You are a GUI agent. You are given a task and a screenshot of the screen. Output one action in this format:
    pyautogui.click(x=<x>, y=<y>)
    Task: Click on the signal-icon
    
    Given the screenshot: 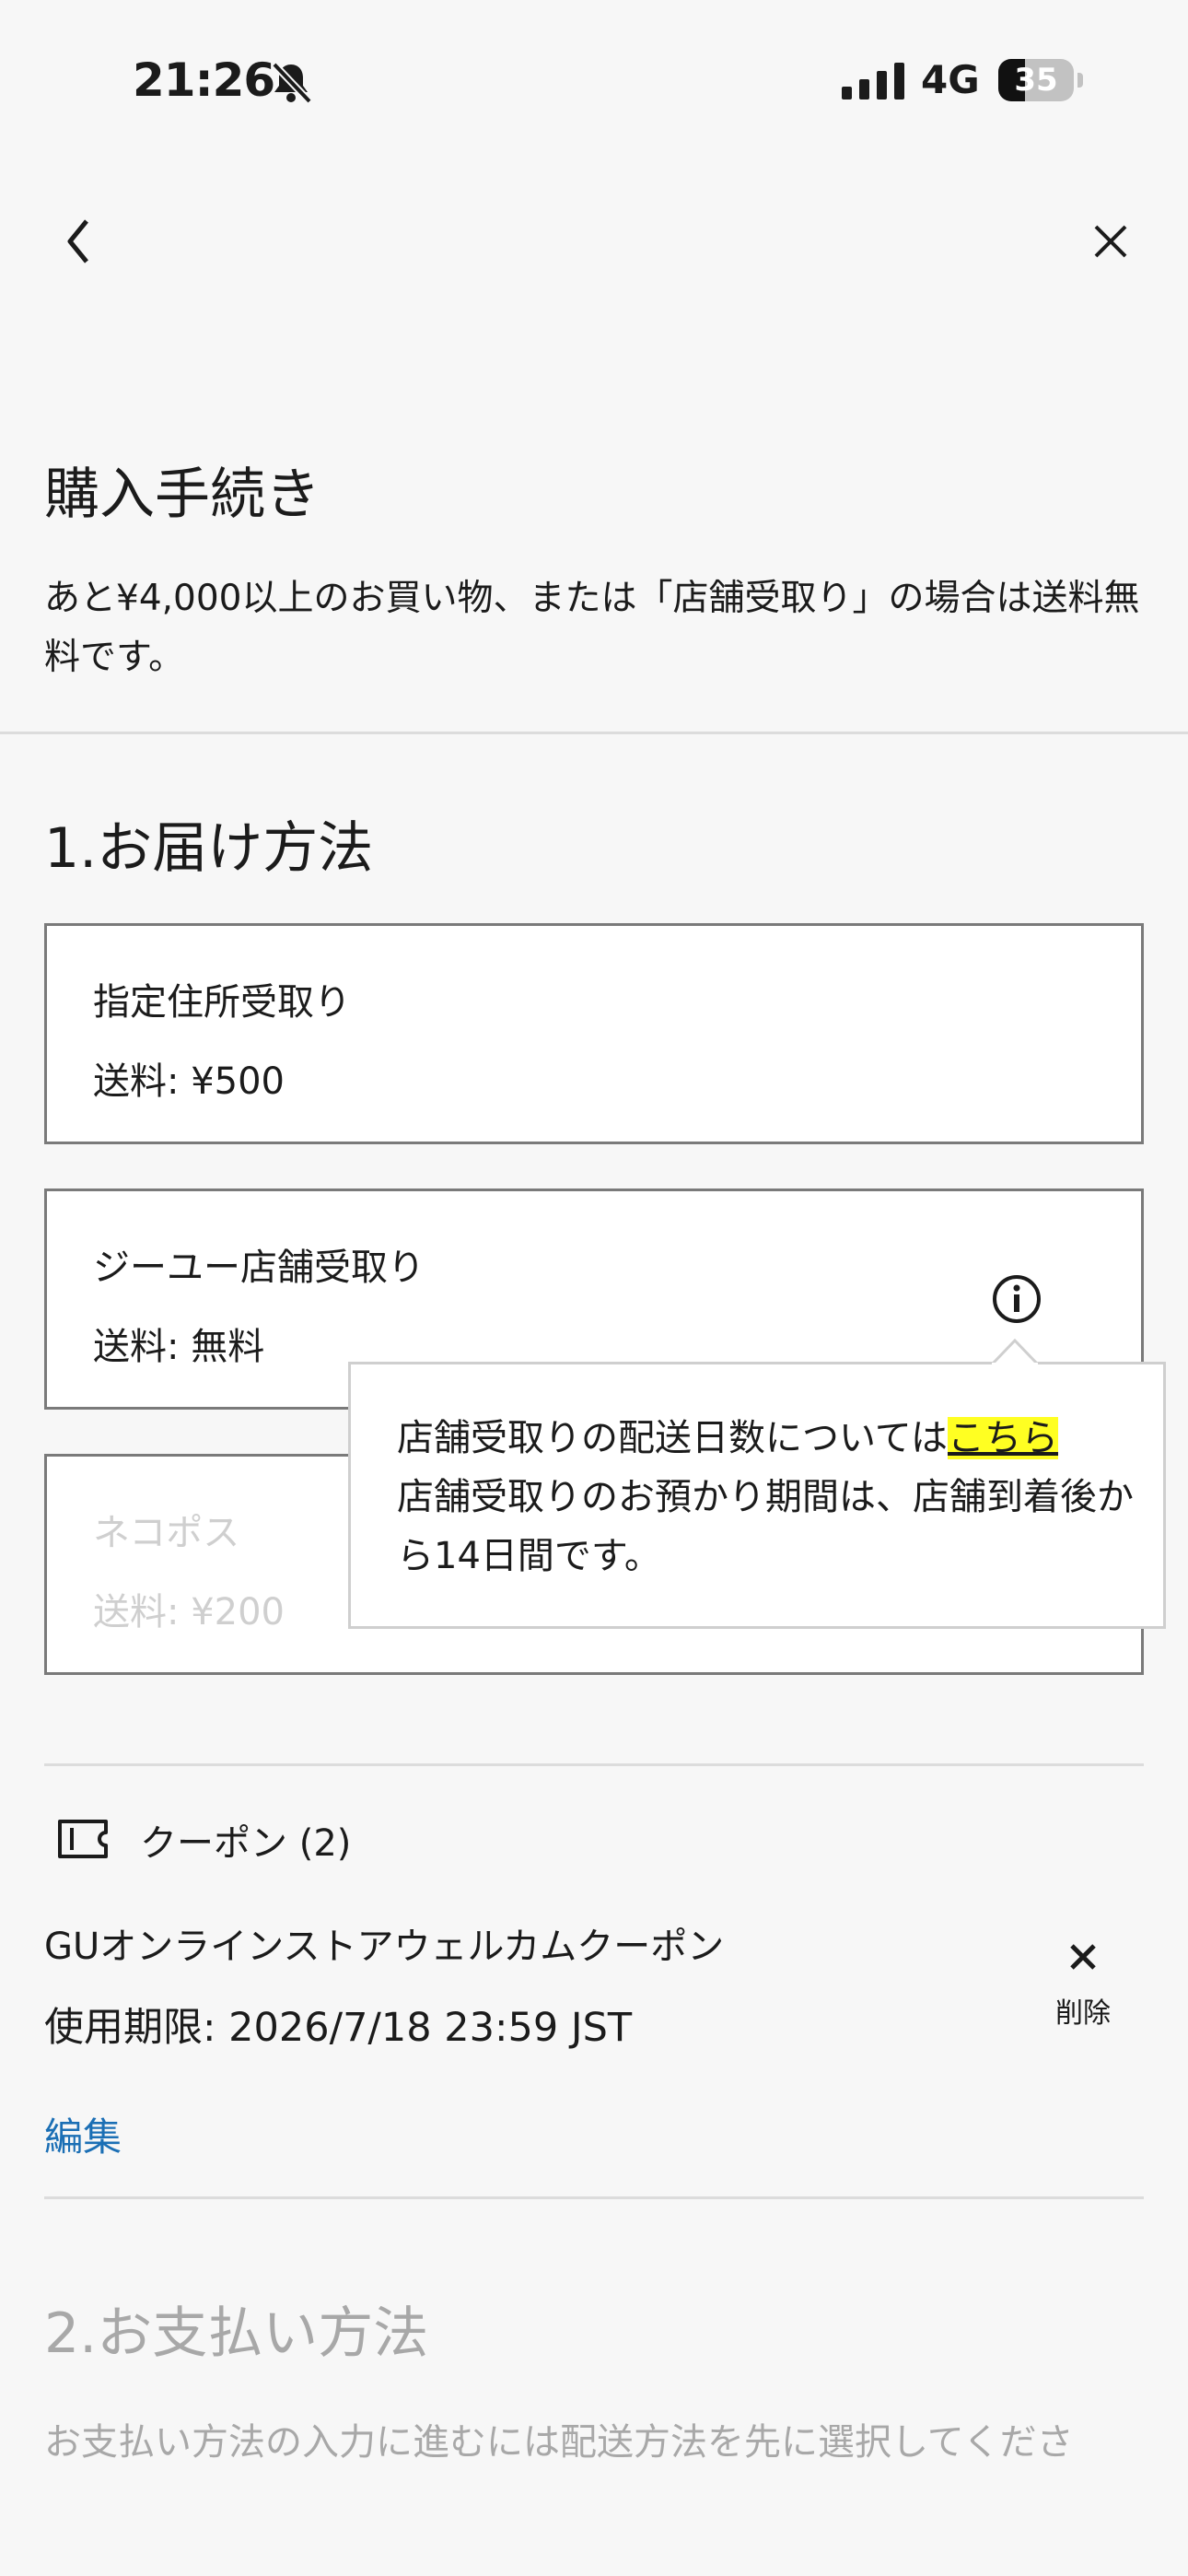 What is the action you would take?
    pyautogui.click(x=873, y=81)
    